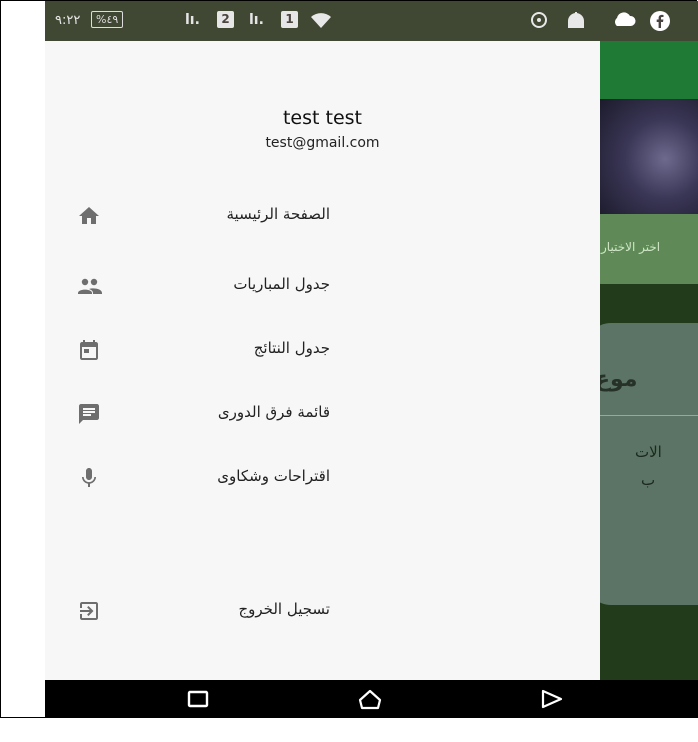 The width and height of the screenshot is (698, 742). Describe the element at coordinates (89, 286) in the screenshot. I see `people-icon` at that location.